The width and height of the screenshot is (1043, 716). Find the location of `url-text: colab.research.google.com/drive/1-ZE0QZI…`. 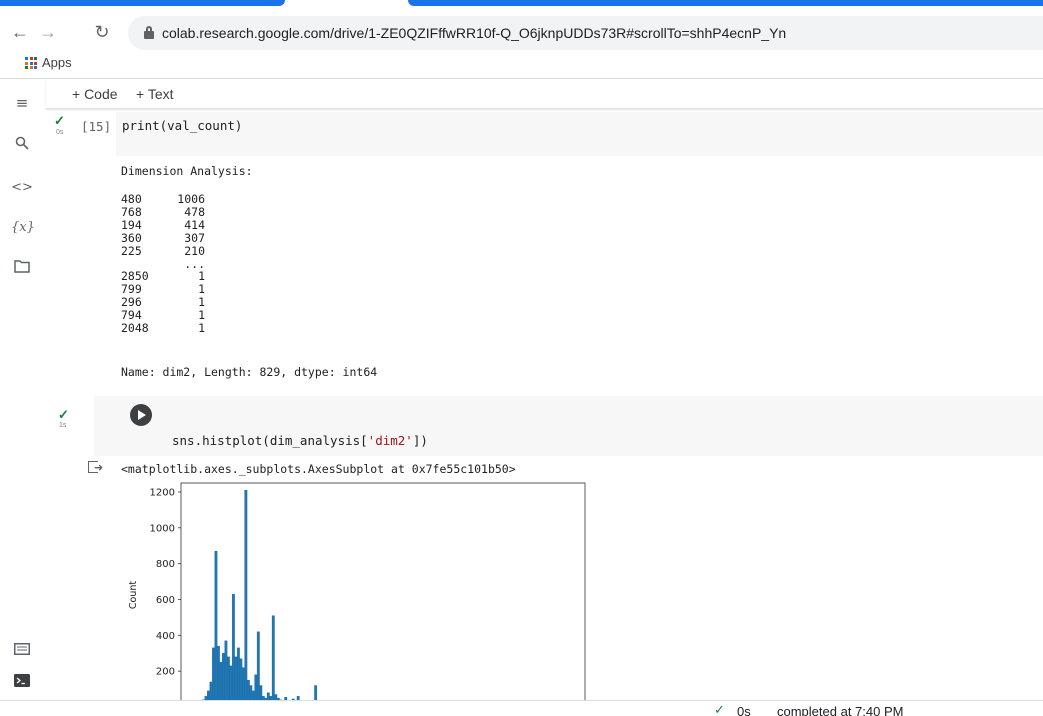

url-text: colab.research.google.com/drive/1-ZE0QZI… is located at coordinates (474, 33).